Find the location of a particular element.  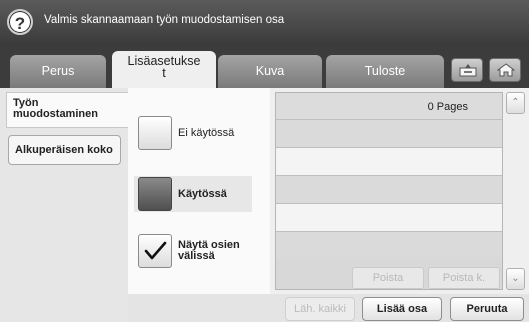

cancel-button: Peruuta is located at coordinates (487, 309).